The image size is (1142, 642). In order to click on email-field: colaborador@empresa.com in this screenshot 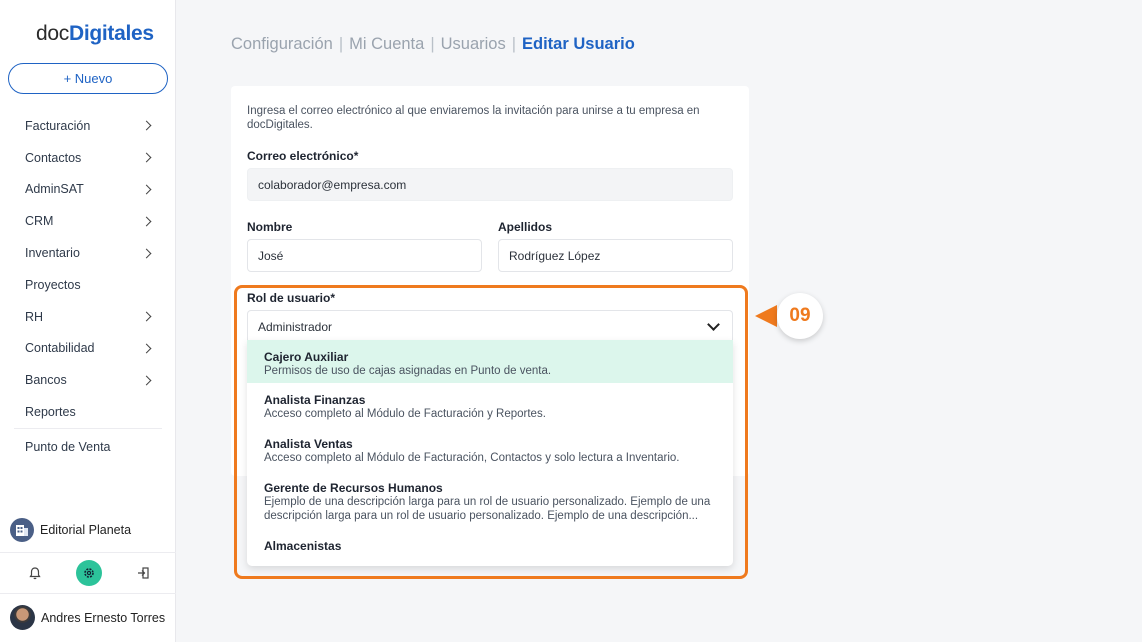, I will do `click(490, 184)`.